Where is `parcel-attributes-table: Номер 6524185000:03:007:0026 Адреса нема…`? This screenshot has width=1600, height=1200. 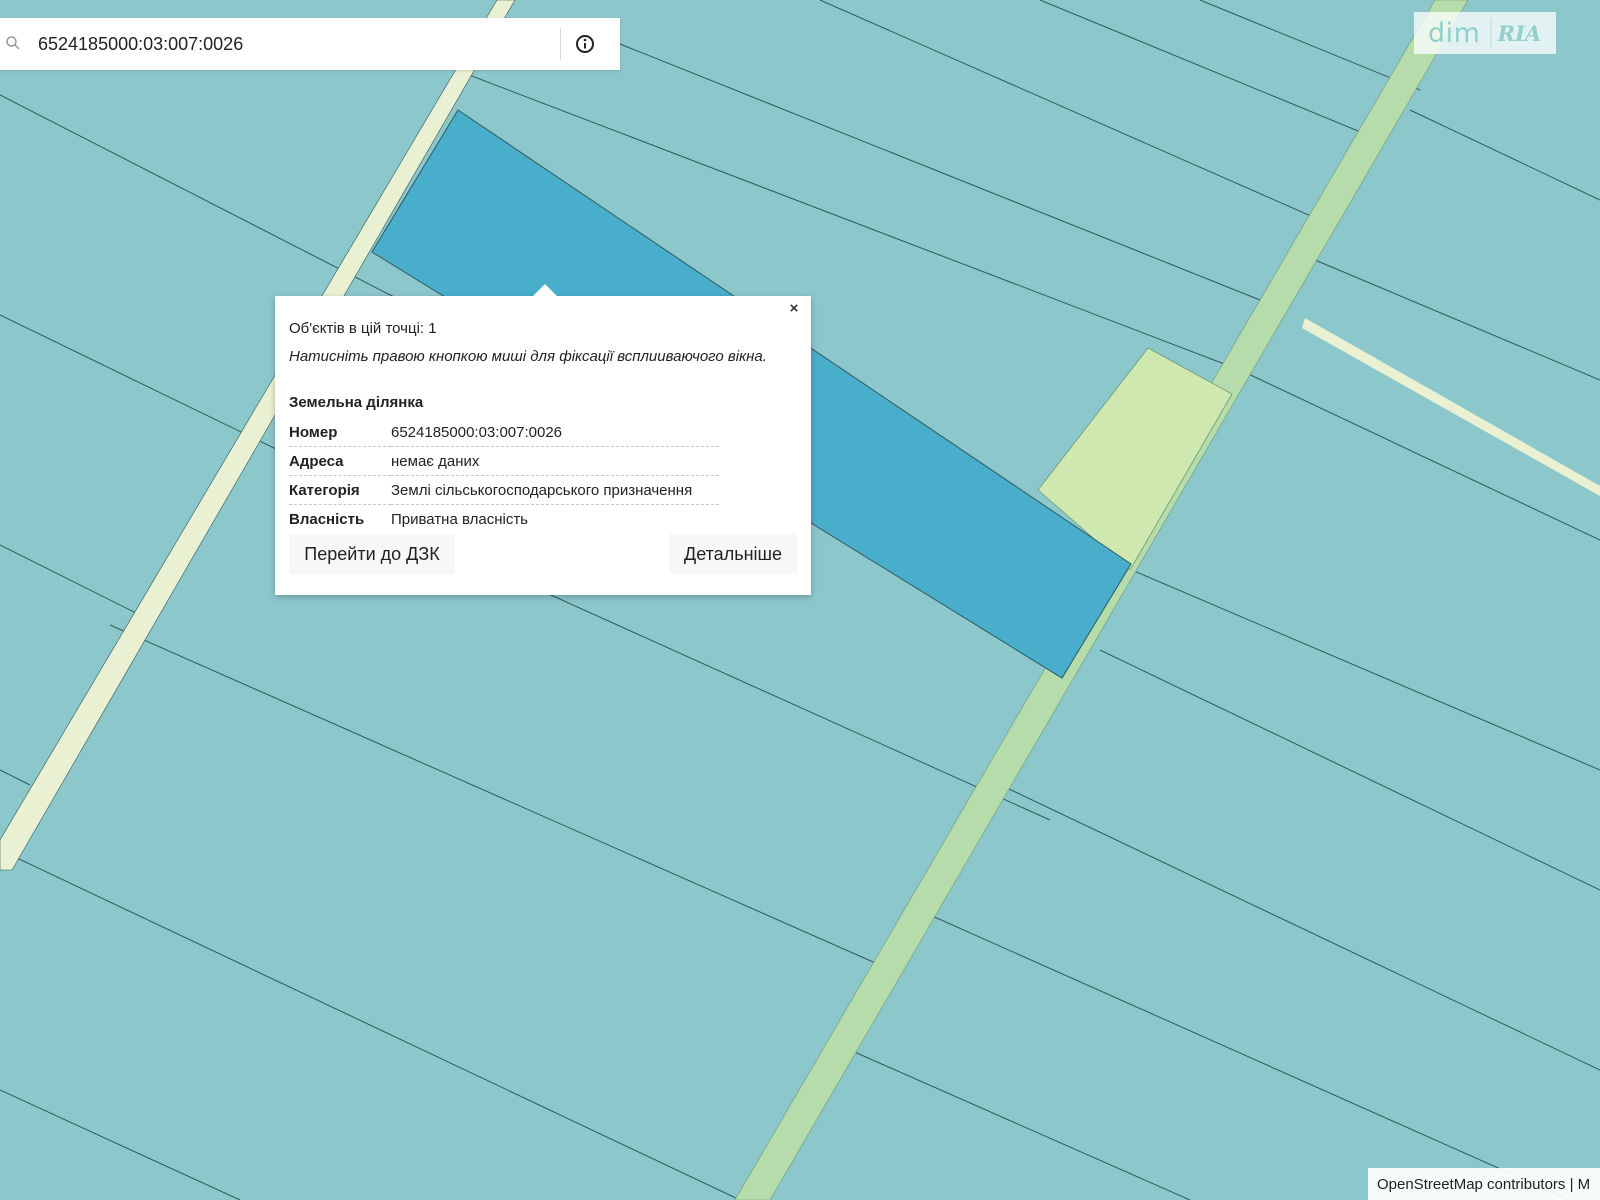
parcel-attributes-table: Номер 6524185000:03:007:0026 Адреса нема… is located at coordinates (504, 475).